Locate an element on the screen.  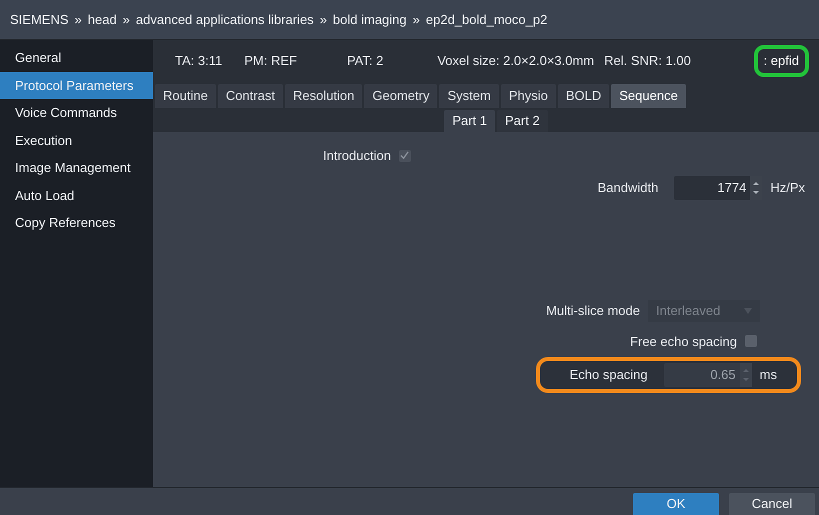
sidebar-item: Copy References is located at coordinates (76, 222).